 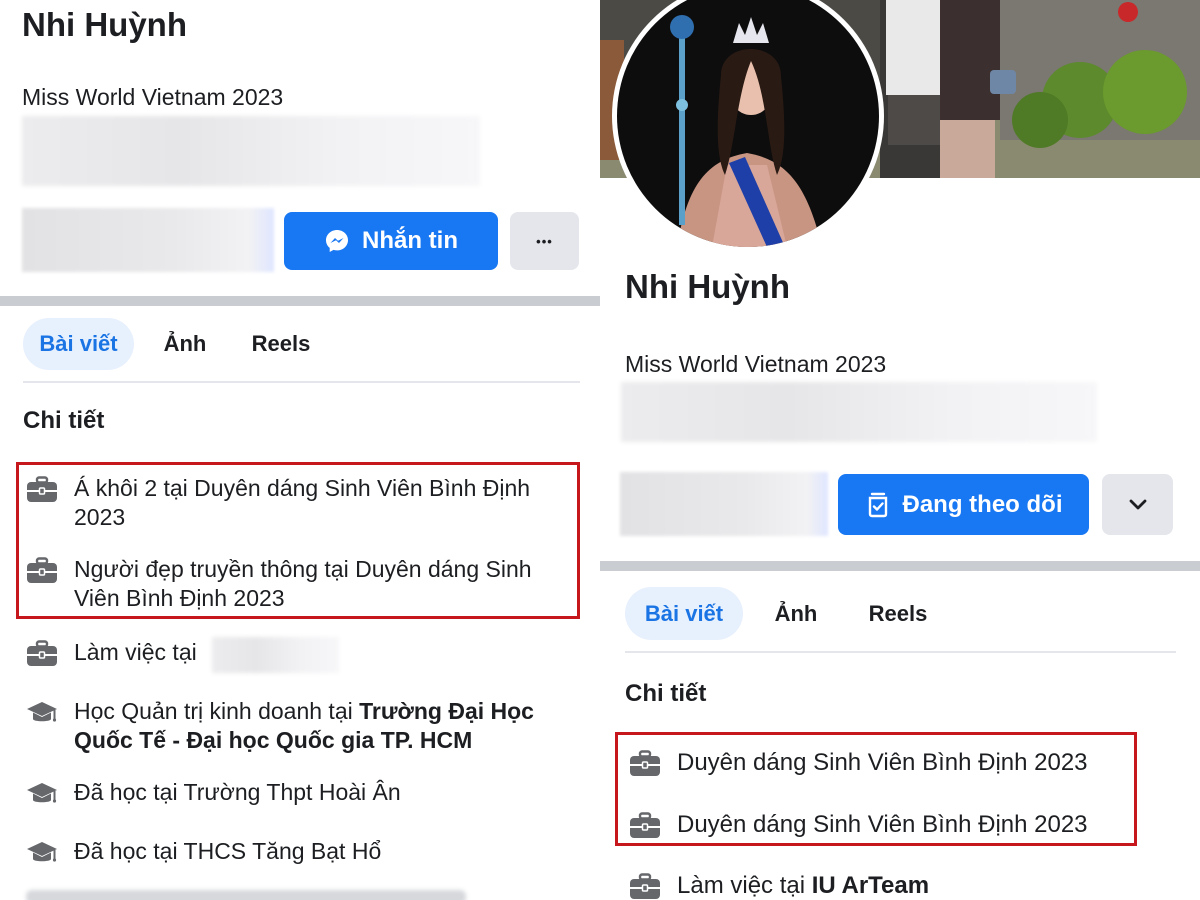 I want to click on detail-bold-text: IU ArTeam, so click(x=870, y=885).